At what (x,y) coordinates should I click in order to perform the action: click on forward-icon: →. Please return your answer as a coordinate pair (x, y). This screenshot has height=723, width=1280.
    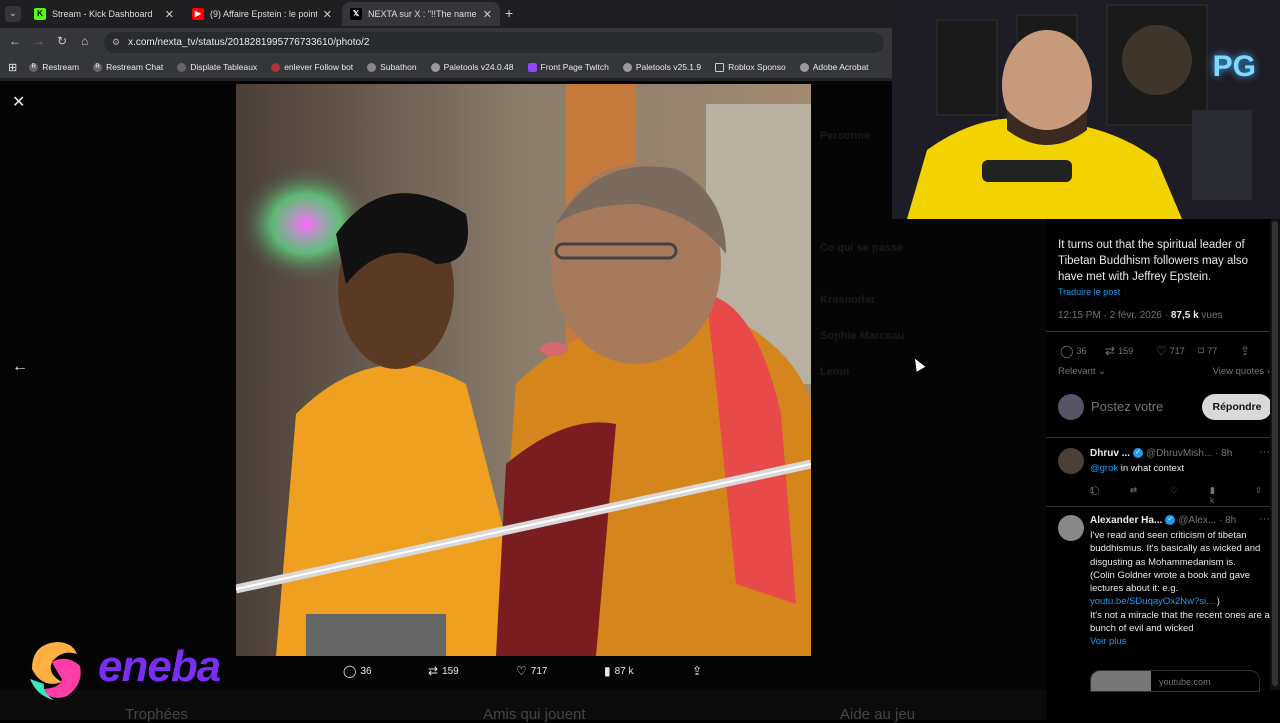
    Looking at the image, I should click on (39, 41).